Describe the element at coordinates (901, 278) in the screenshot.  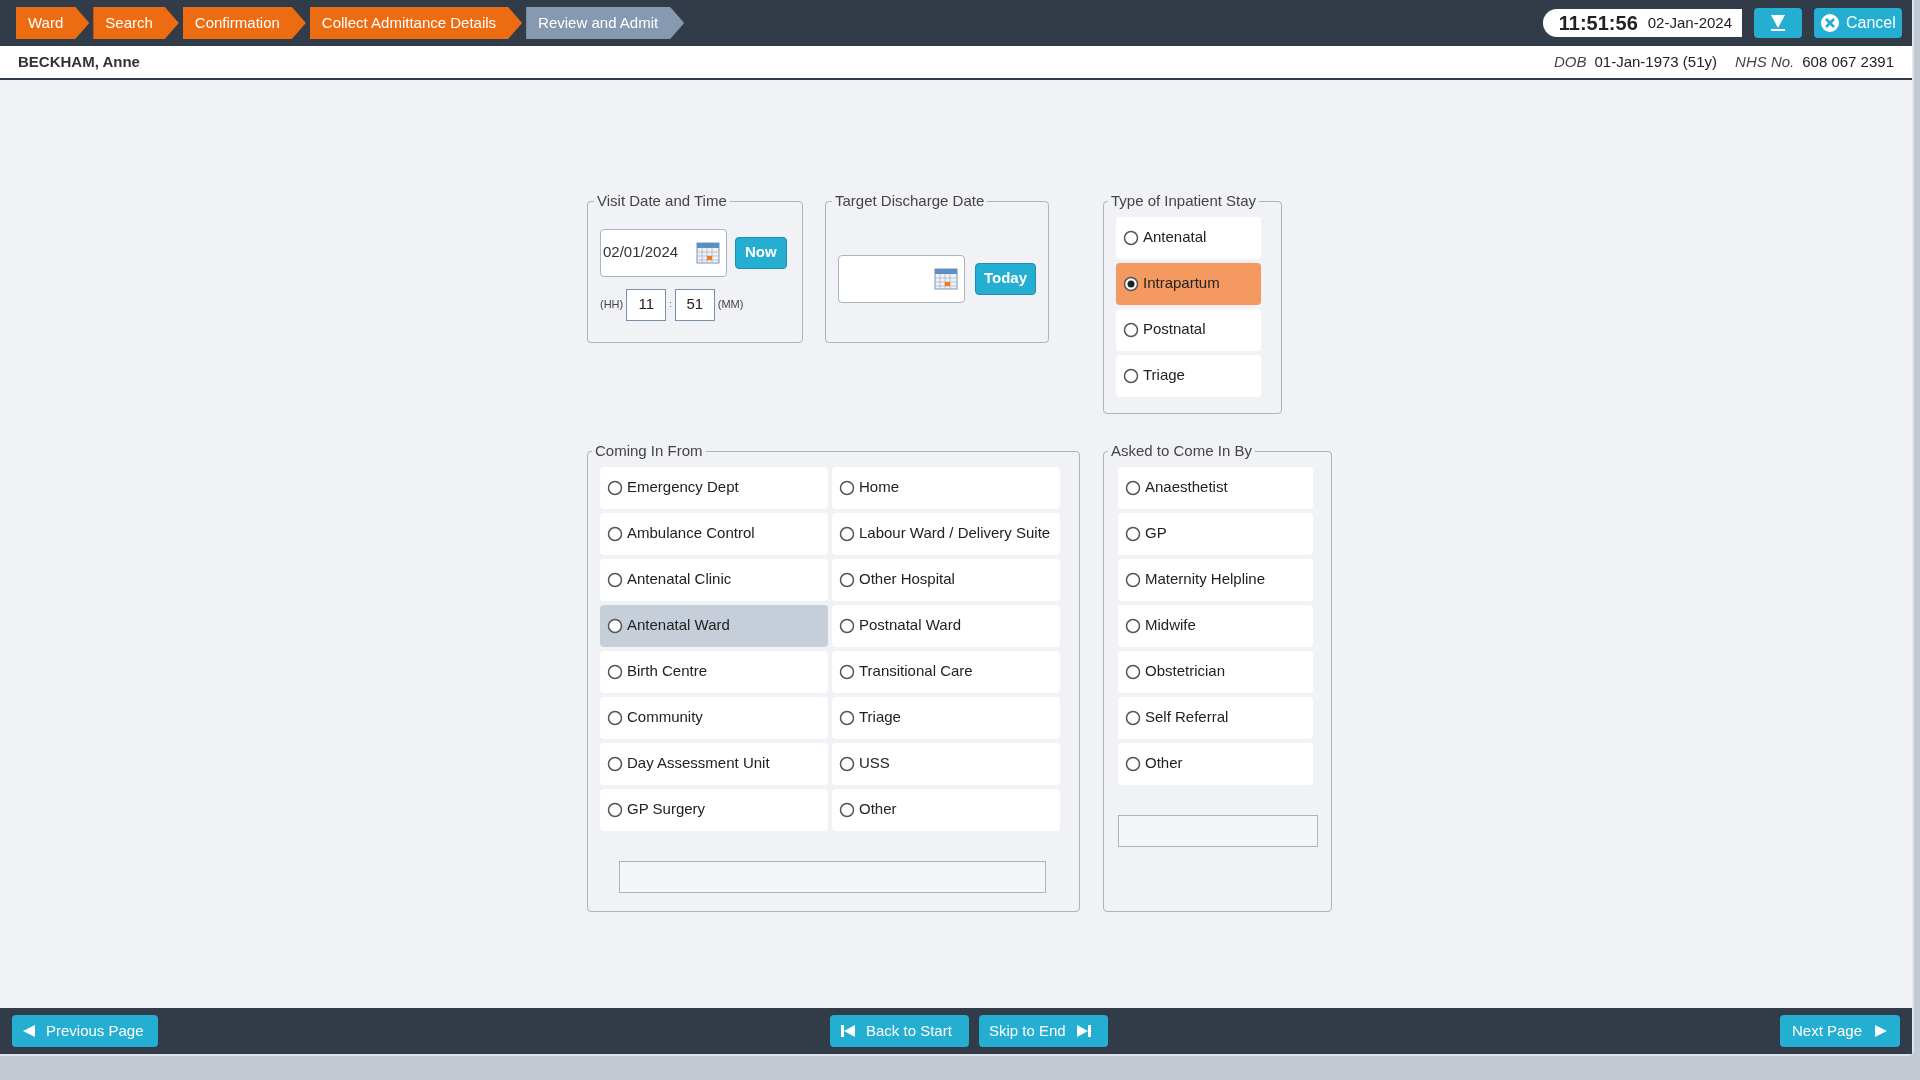
I see `date-field` at that location.